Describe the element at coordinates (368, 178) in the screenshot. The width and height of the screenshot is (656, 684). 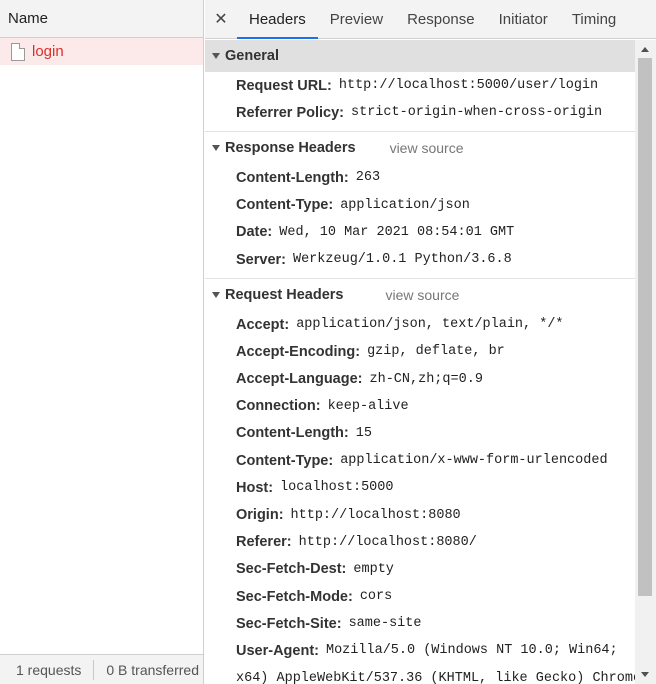
I see `header-value: 263` at that location.